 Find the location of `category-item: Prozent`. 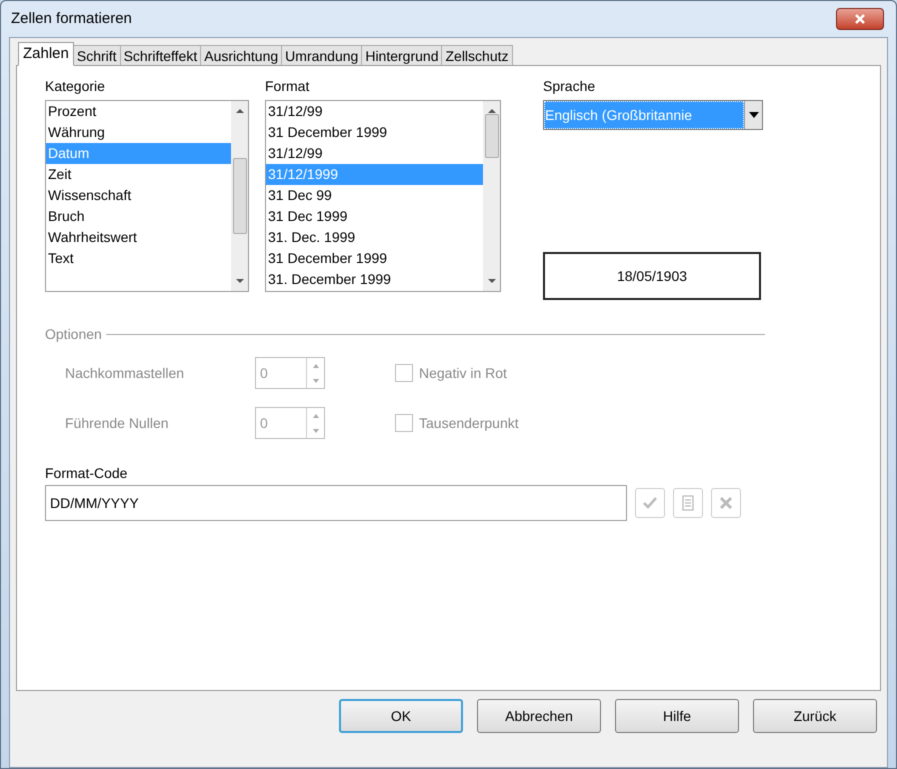

category-item: Prozent is located at coordinates (138, 111).